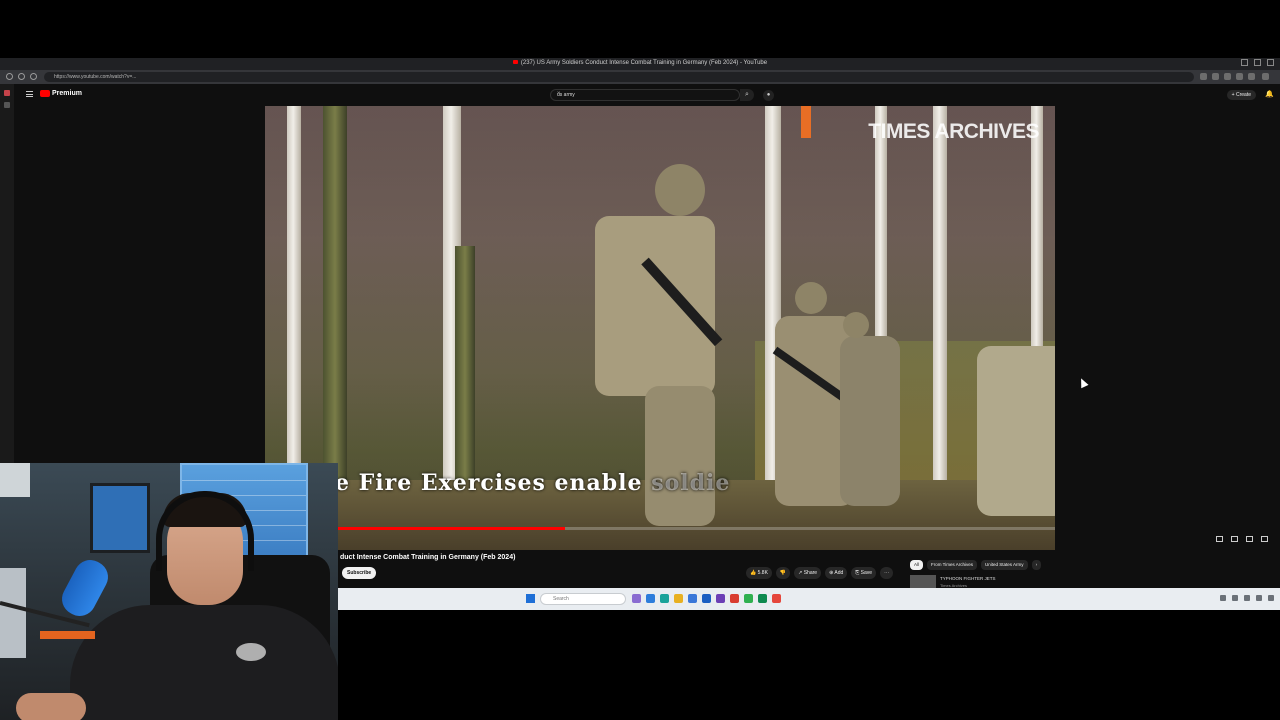  Describe the element at coordinates (1249, 539) in the screenshot. I see `settings-icon` at that location.